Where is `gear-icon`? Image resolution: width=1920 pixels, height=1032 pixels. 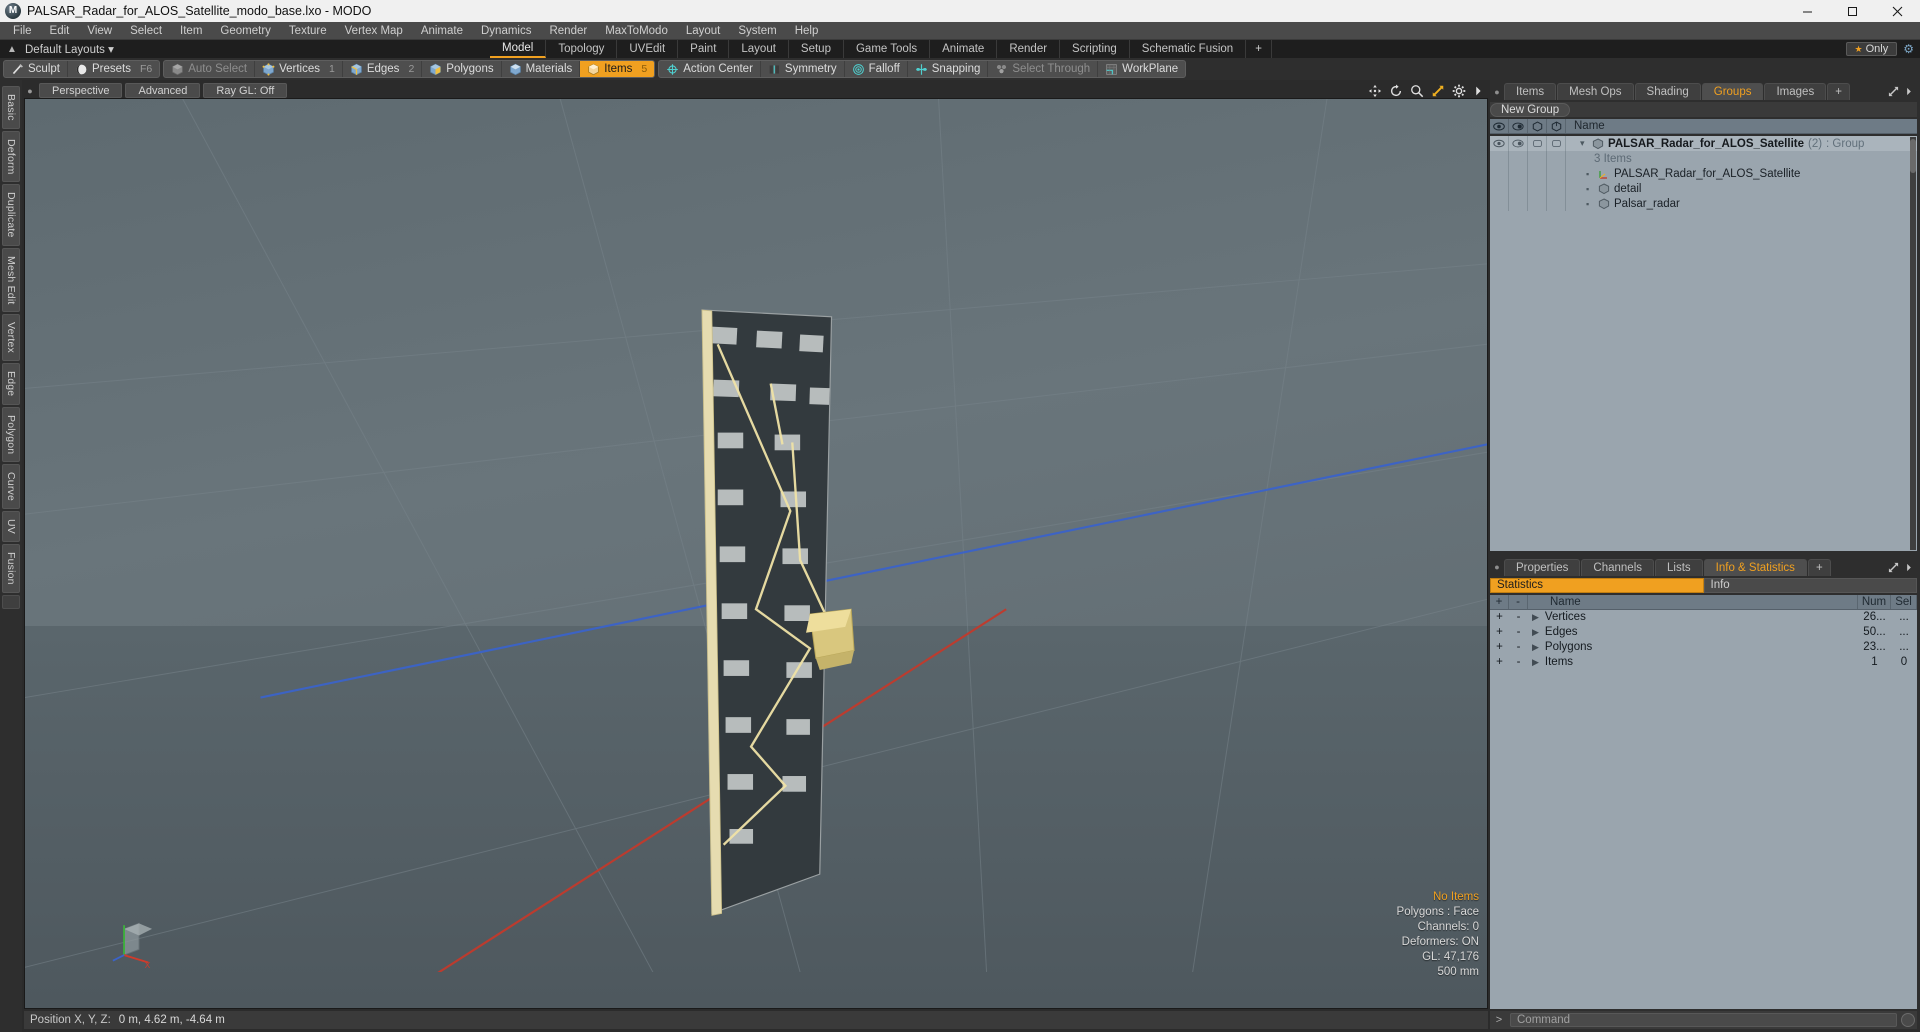 gear-icon is located at coordinates (1459, 91).